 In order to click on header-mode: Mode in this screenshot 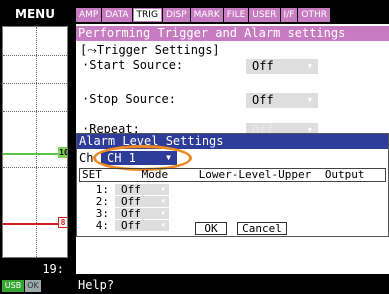, I will do `click(155, 174)`.